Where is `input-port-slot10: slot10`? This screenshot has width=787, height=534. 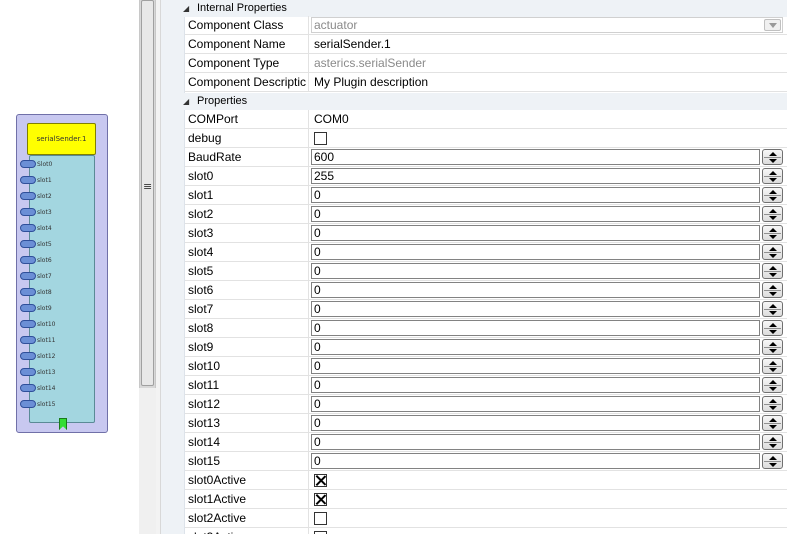
input-port-slot10: slot10 is located at coordinates (37, 324).